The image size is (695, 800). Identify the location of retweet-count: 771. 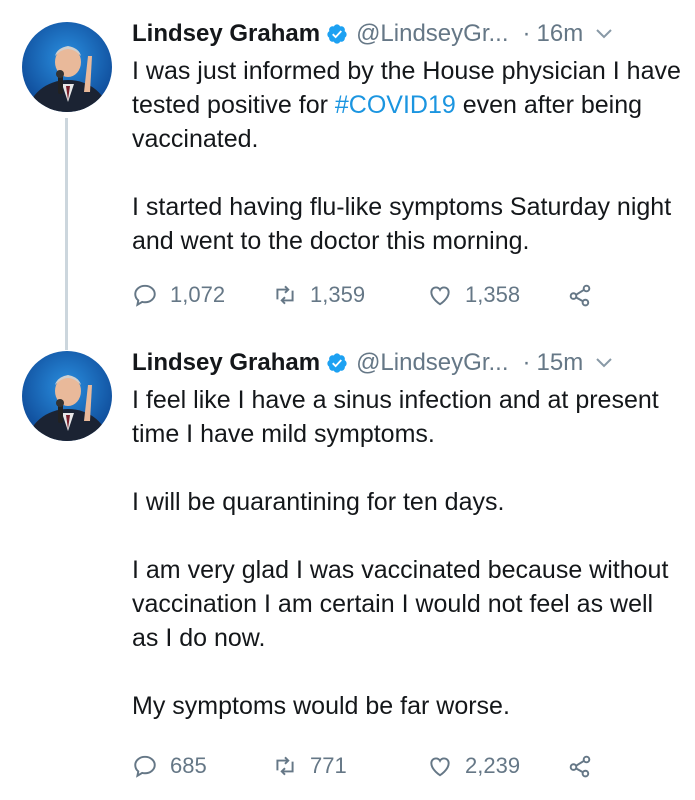
(328, 765).